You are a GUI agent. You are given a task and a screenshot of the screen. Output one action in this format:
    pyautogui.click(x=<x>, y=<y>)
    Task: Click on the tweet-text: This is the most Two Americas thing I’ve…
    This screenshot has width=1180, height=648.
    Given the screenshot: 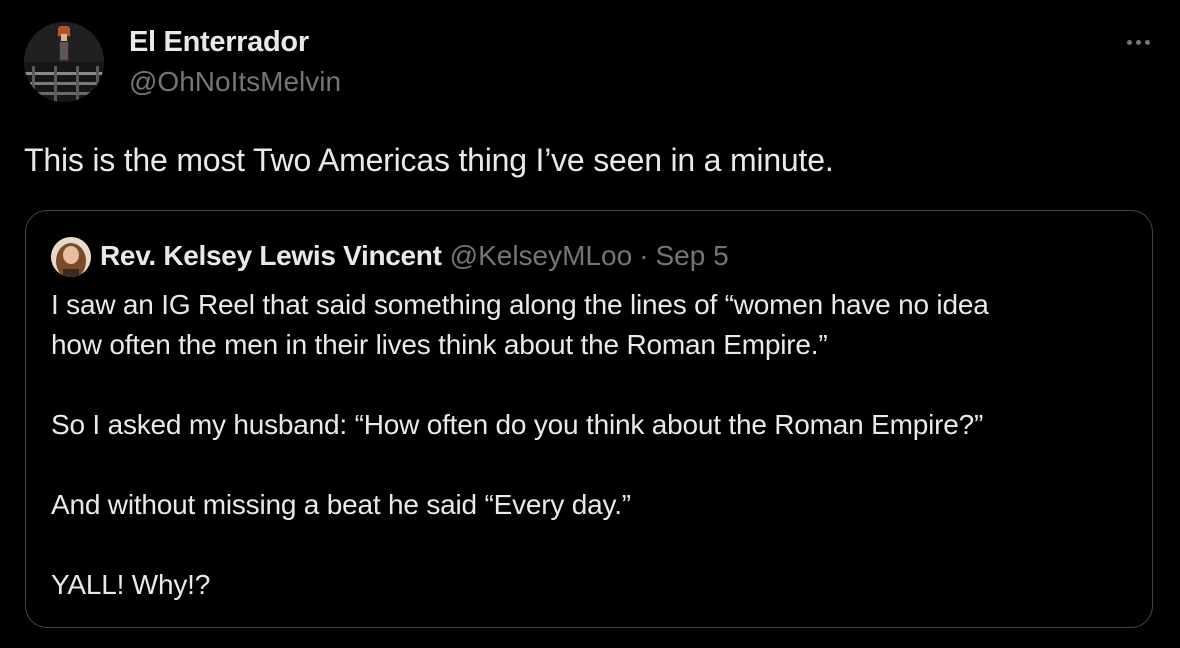 What is the action you would take?
    pyautogui.click(x=429, y=160)
    